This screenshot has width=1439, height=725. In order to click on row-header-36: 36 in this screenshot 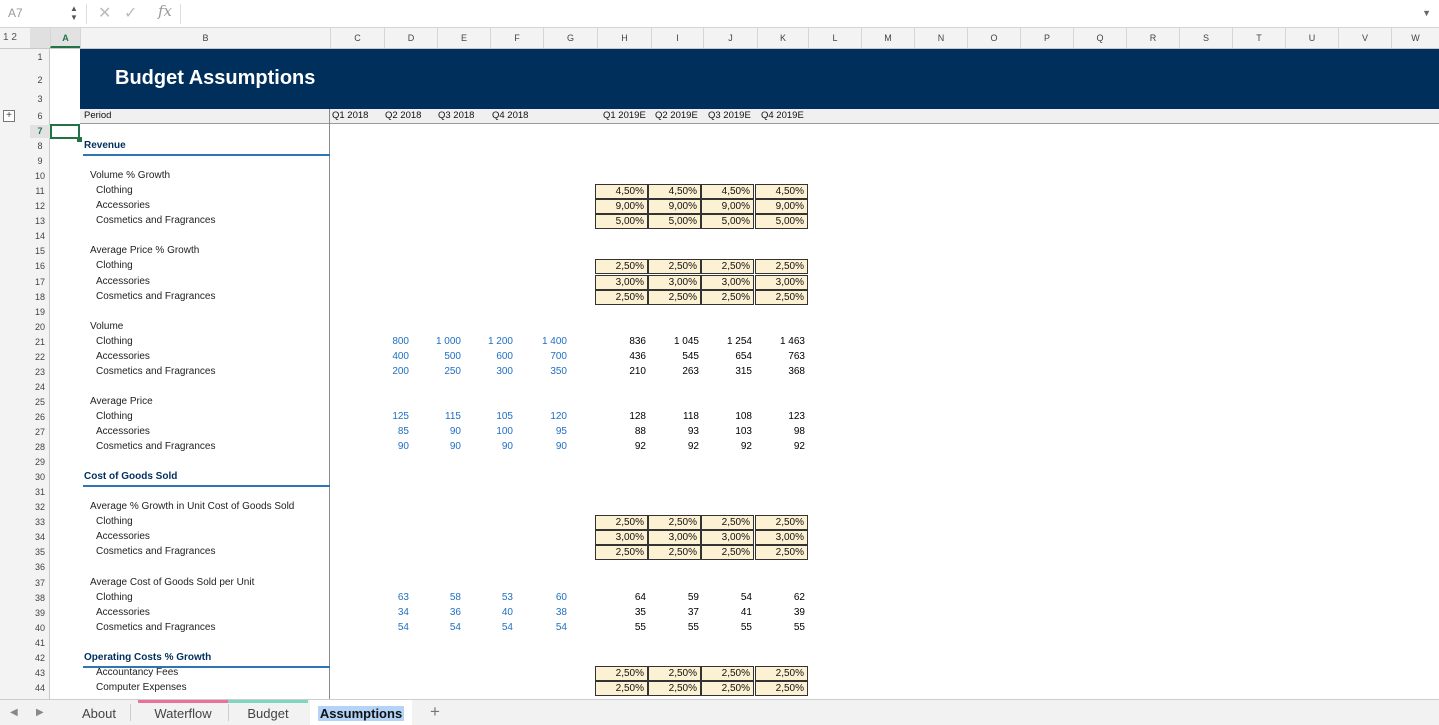, I will do `click(40, 567)`.